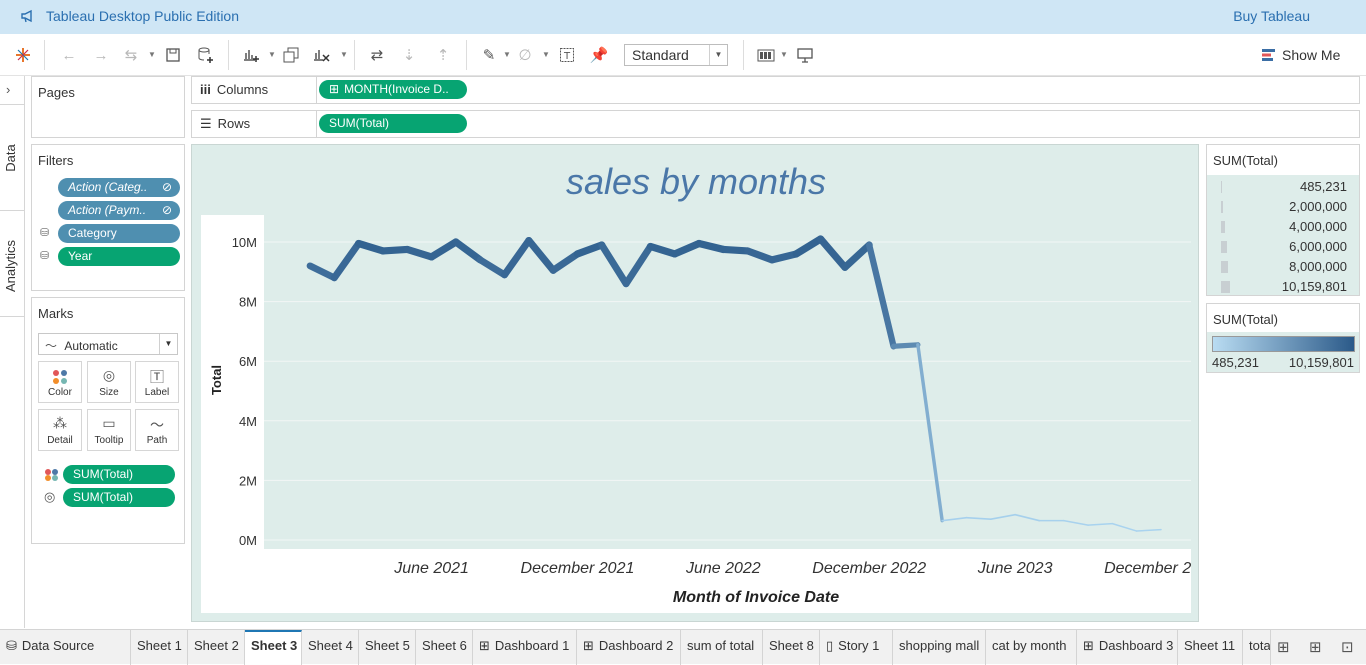 The image size is (1366, 665). What do you see at coordinates (1031, 647) in the screenshot?
I see `tab-cat-by-month: cat by month` at bounding box center [1031, 647].